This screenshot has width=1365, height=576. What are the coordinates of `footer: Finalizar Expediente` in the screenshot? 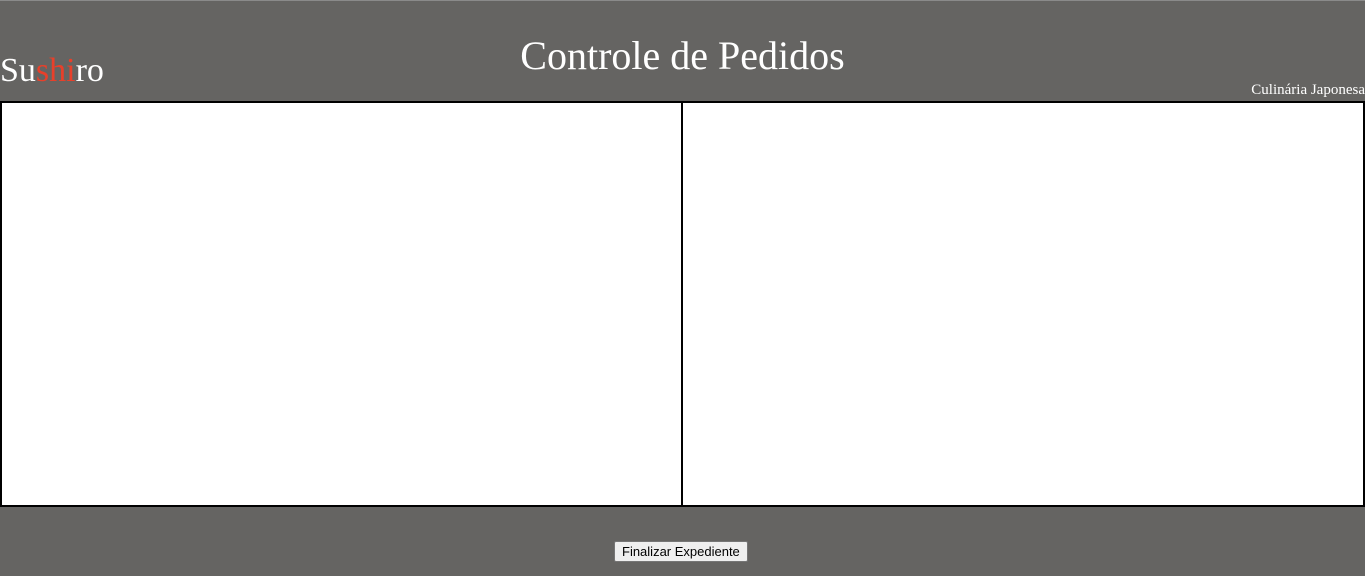 It's located at (682, 541).